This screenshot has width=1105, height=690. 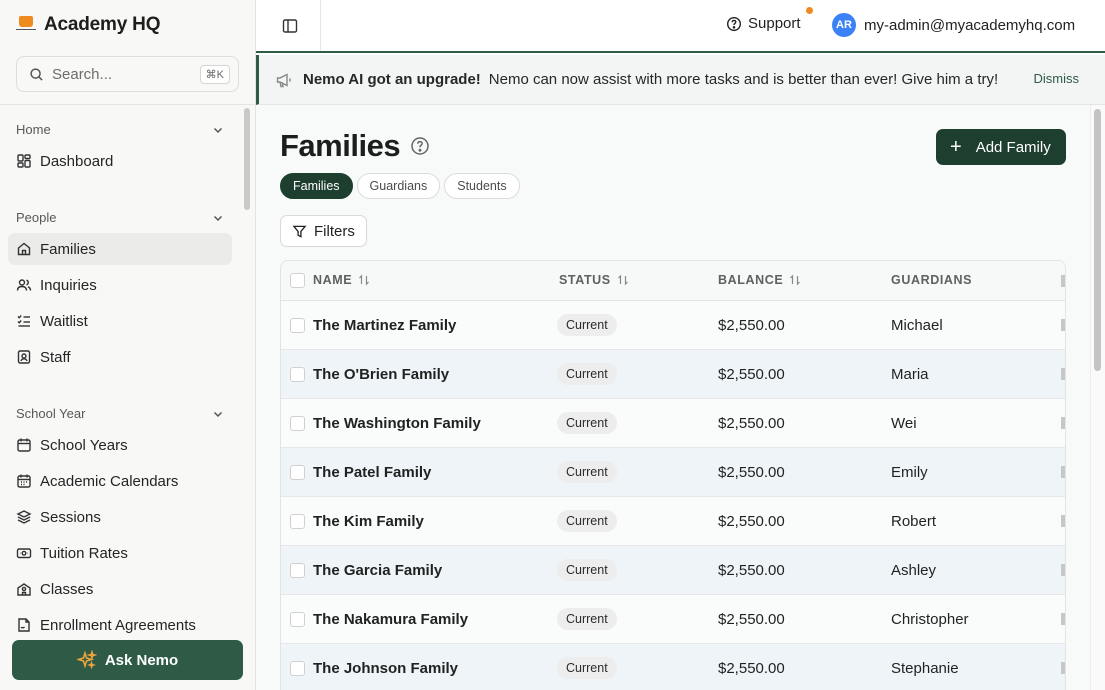 What do you see at coordinates (680, 26) in the screenshot?
I see `top-bar: Support AR my-admin@myacademyhq.com` at bounding box center [680, 26].